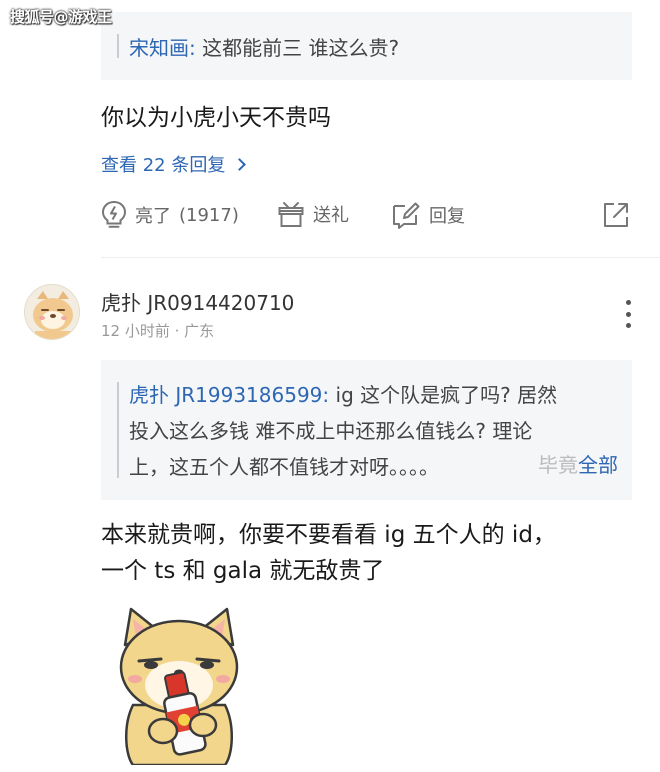 The height and width of the screenshot is (772, 660). I want to click on comment-line: 本来就贵啊，你要不要看看 ig 五个人的 id，, so click(328, 535).